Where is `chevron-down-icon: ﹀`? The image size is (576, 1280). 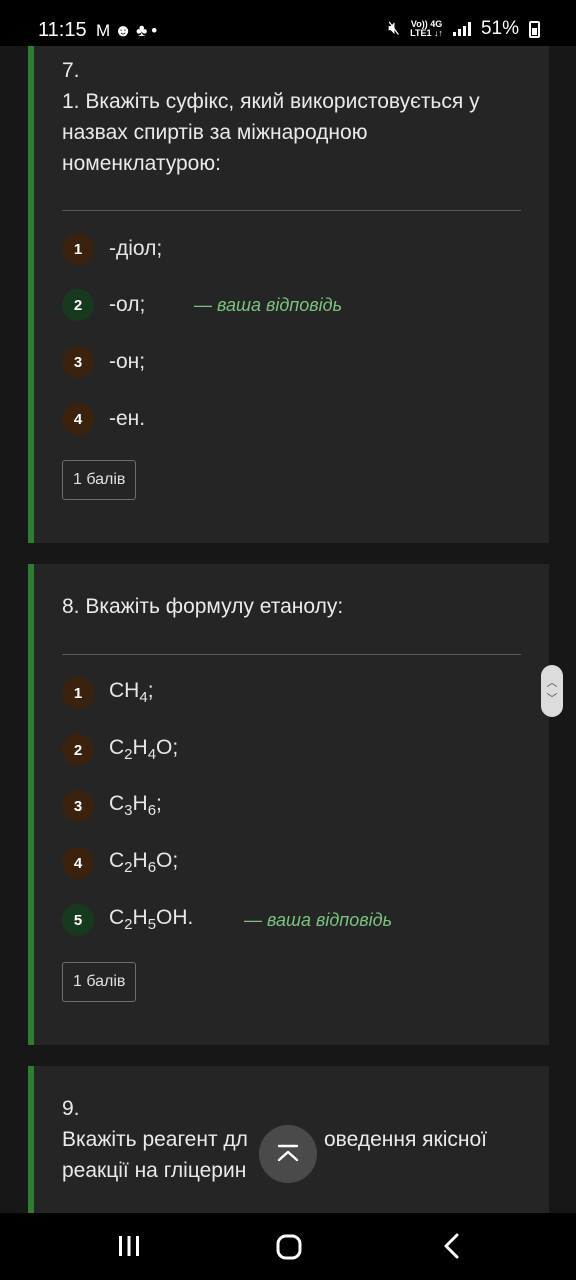
chevron-down-icon: ﹀ is located at coordinates (552, 699).